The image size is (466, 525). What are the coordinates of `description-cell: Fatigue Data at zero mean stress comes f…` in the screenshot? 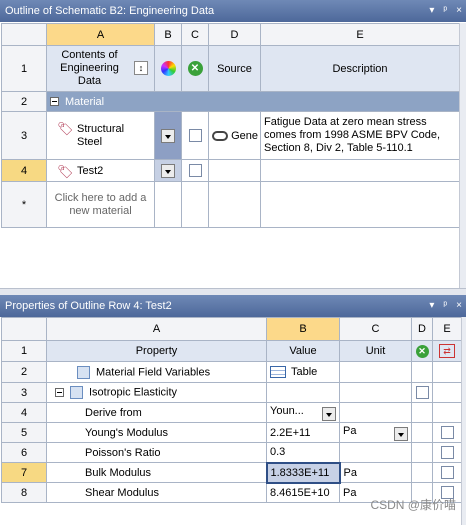 It's located at (360, 135).